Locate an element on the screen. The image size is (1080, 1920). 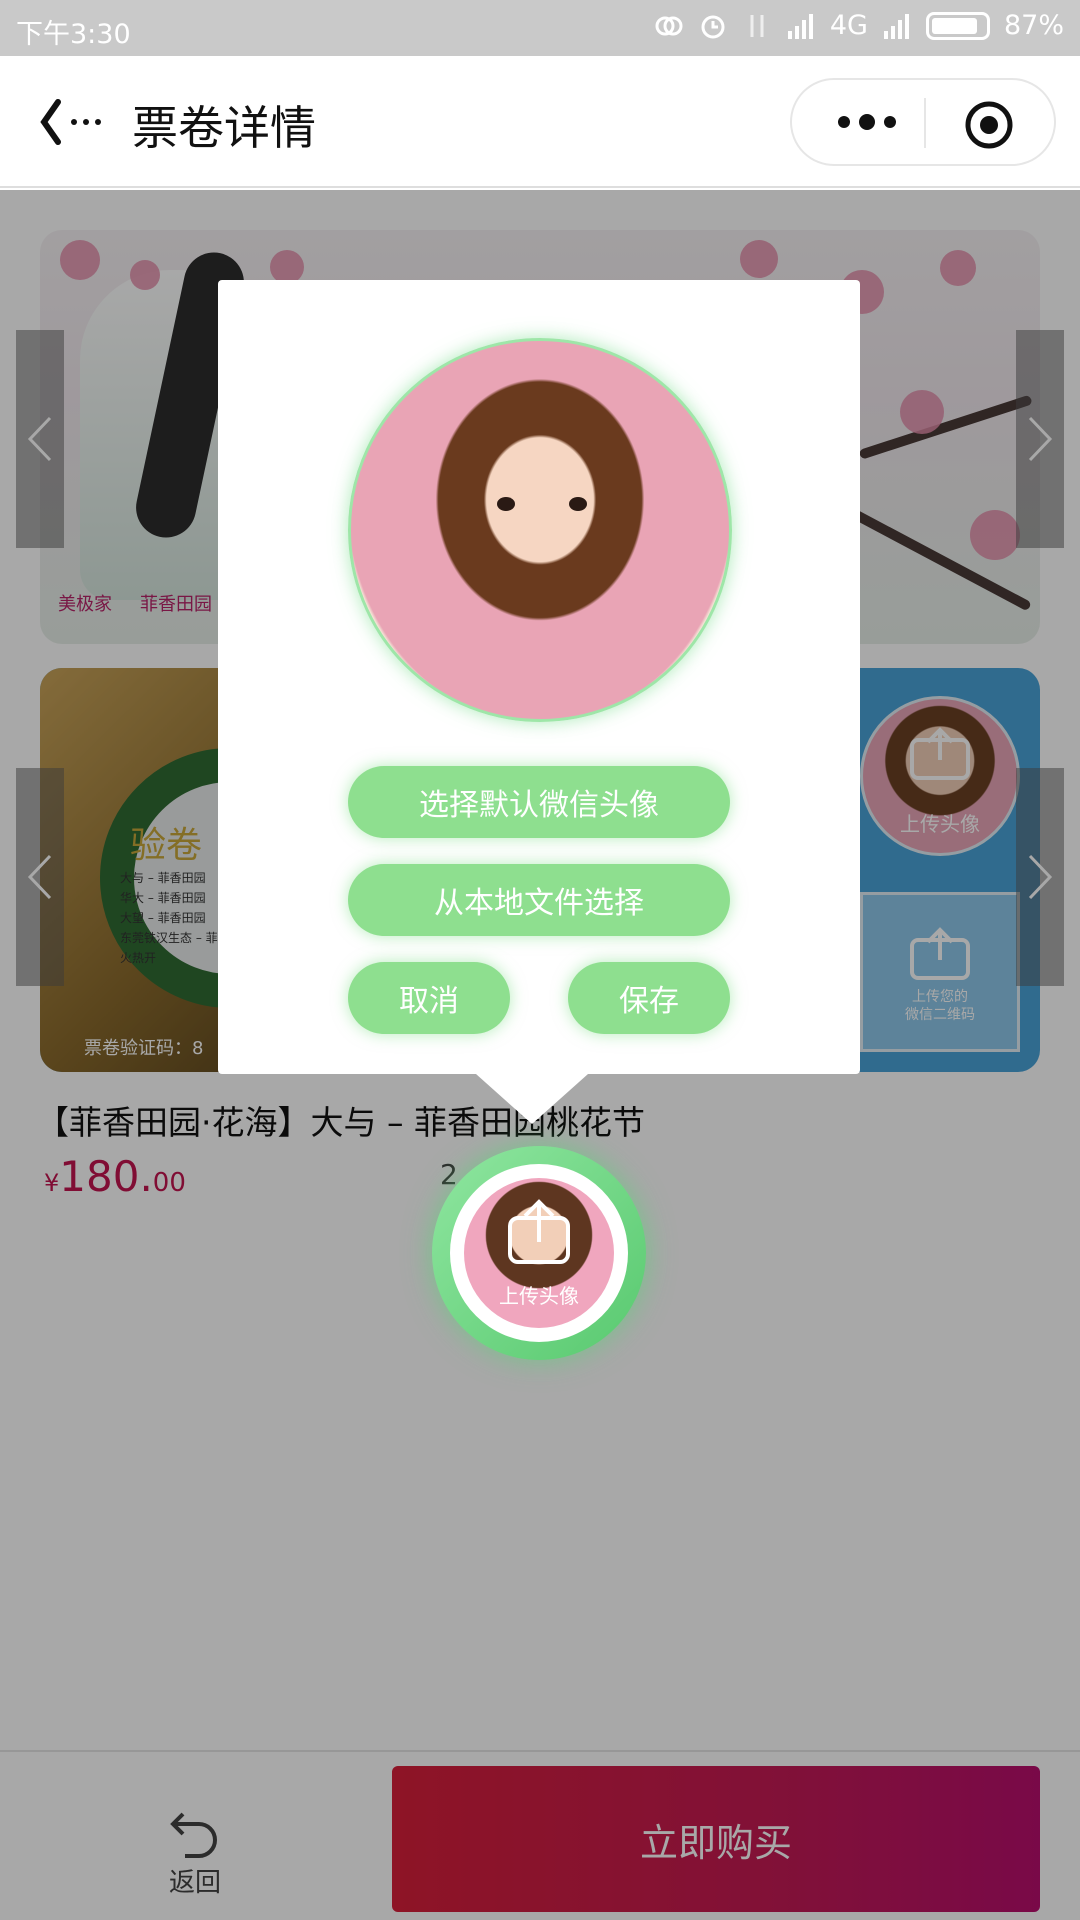
status-bar: 下午3:30 4G 87% is located at coordinates (540, 28).